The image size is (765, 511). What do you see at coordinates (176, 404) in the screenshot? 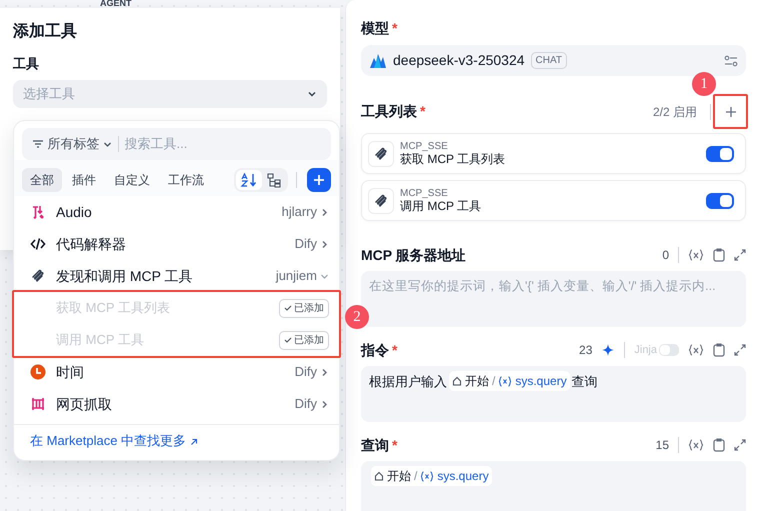
I see `tool-item: 网页抓取 Dify` at bounding box center [176, 404].